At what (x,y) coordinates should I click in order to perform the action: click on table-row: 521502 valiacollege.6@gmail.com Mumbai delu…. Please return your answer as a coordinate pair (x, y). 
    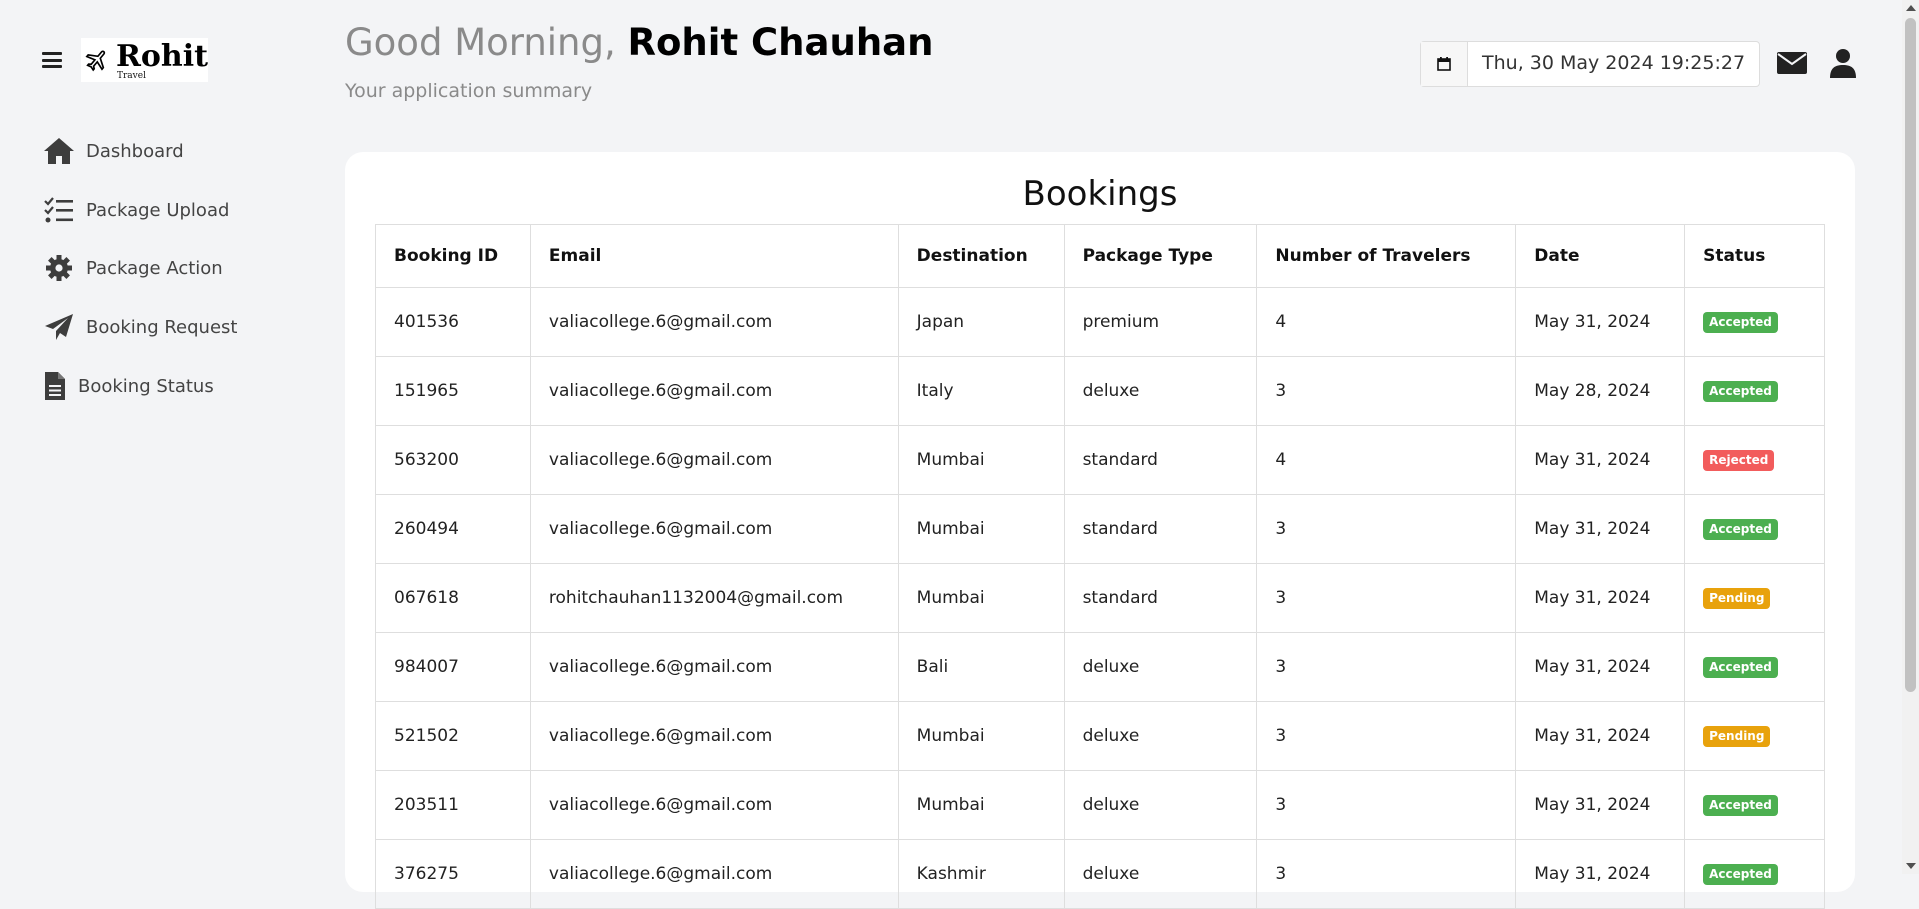
    Looking at the image, I should click on (1100, 736).